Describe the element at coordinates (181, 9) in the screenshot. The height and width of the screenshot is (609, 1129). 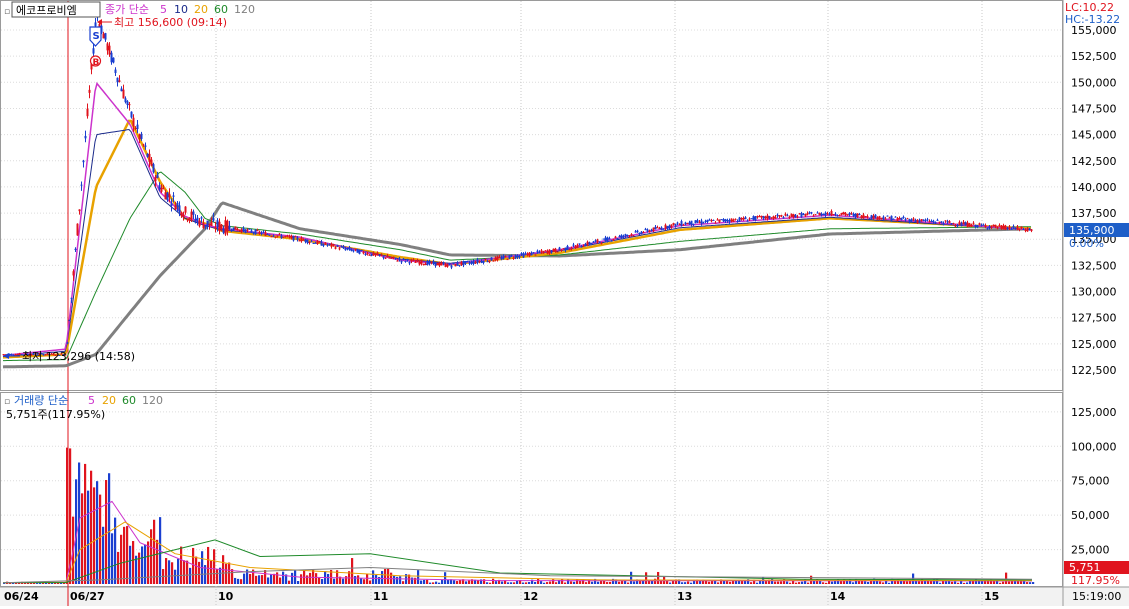
I see `ma-period-10: 10` at that location.